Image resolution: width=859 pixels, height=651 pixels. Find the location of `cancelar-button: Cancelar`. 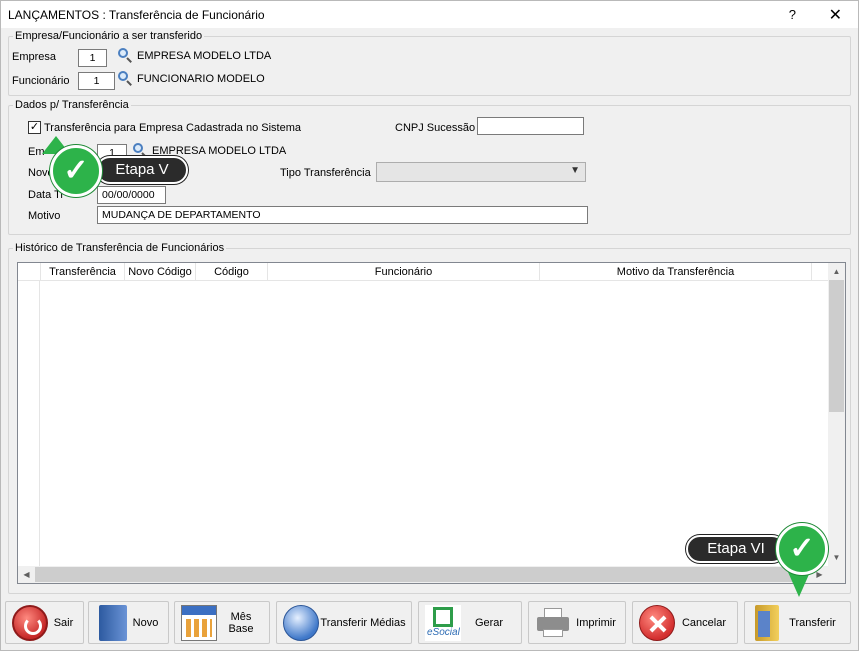

cancelar-button: Cancelar is located at coordinates (685, 622).